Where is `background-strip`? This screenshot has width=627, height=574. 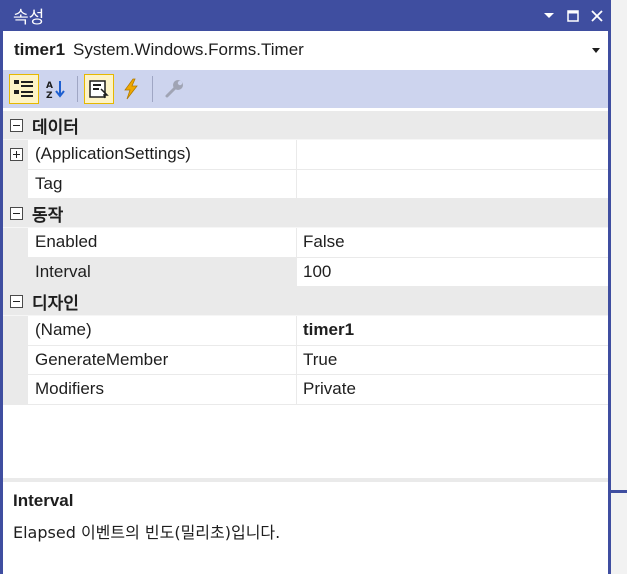
background-strip is located at coordinates (619, 287).